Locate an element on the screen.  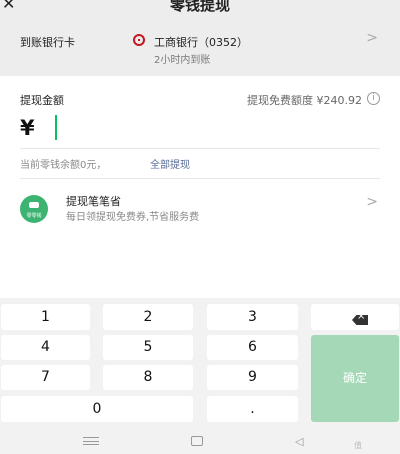
key-8: 8 is located at coordinates (148, 377).